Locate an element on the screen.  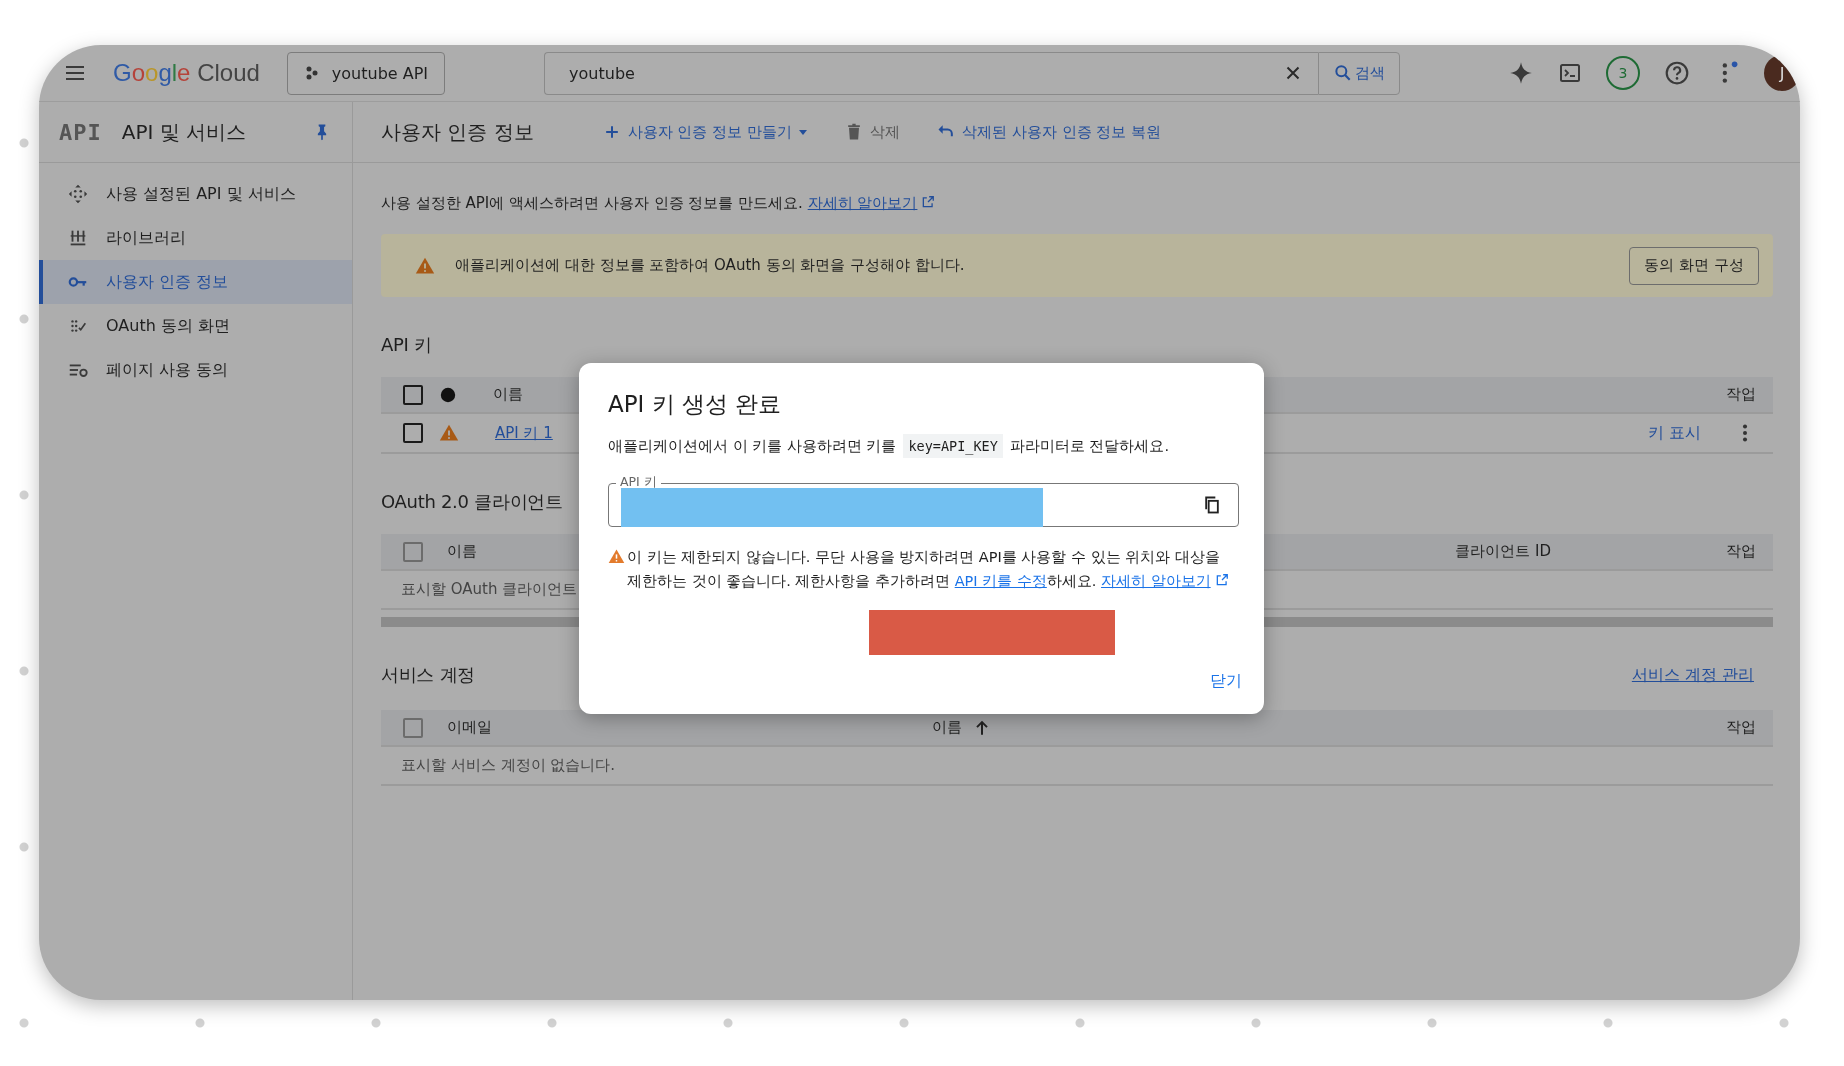
section-title: 서비스 계정 is located at coordinates (428, 675).